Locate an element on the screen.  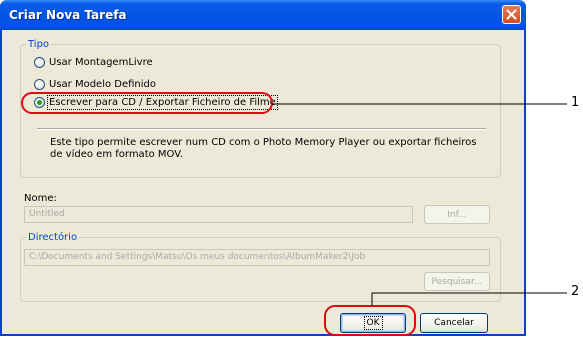
radio-usar-montagem-livre: Usar MontagemLivre is located at coordinates (93, 62).